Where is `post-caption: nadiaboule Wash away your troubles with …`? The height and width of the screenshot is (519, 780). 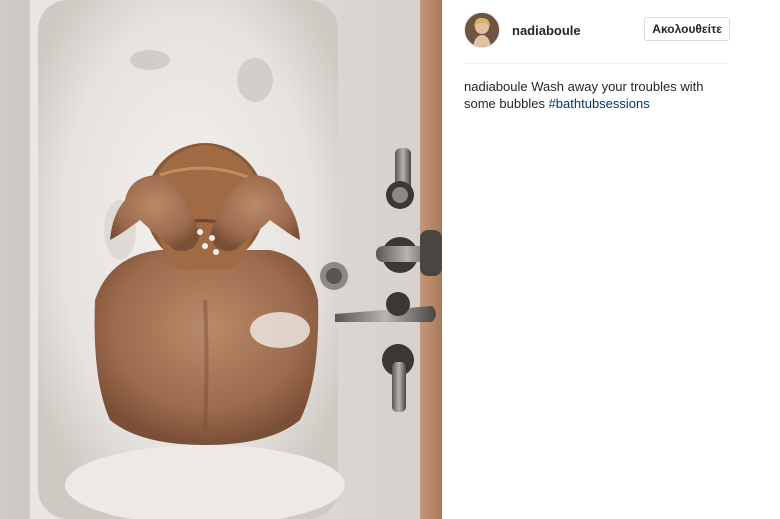
post-caption: nadiaboule Wash away your troubles with … is located at coordinates (595, 95).